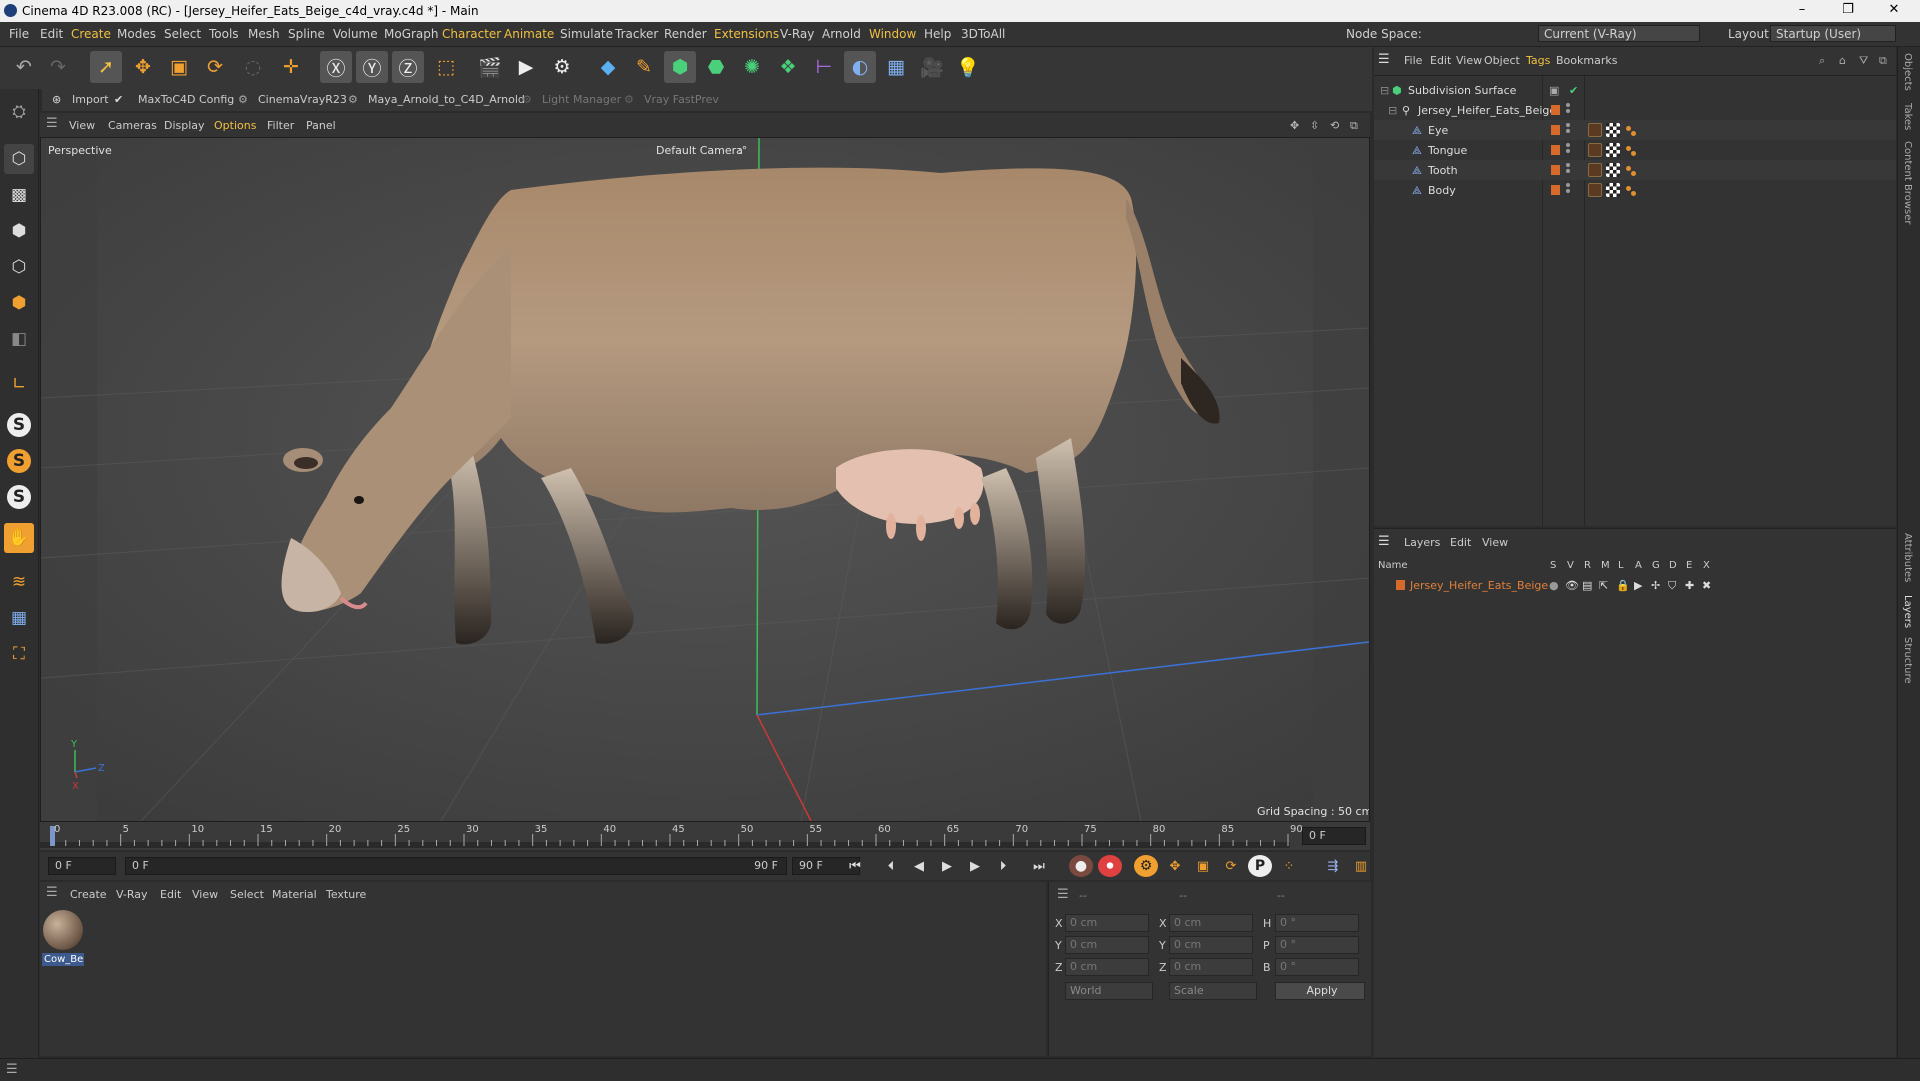 This screenshot has width=1920, height=1081. I want to click on layer-checkbox-icon: ▣, so click(1554, 90).